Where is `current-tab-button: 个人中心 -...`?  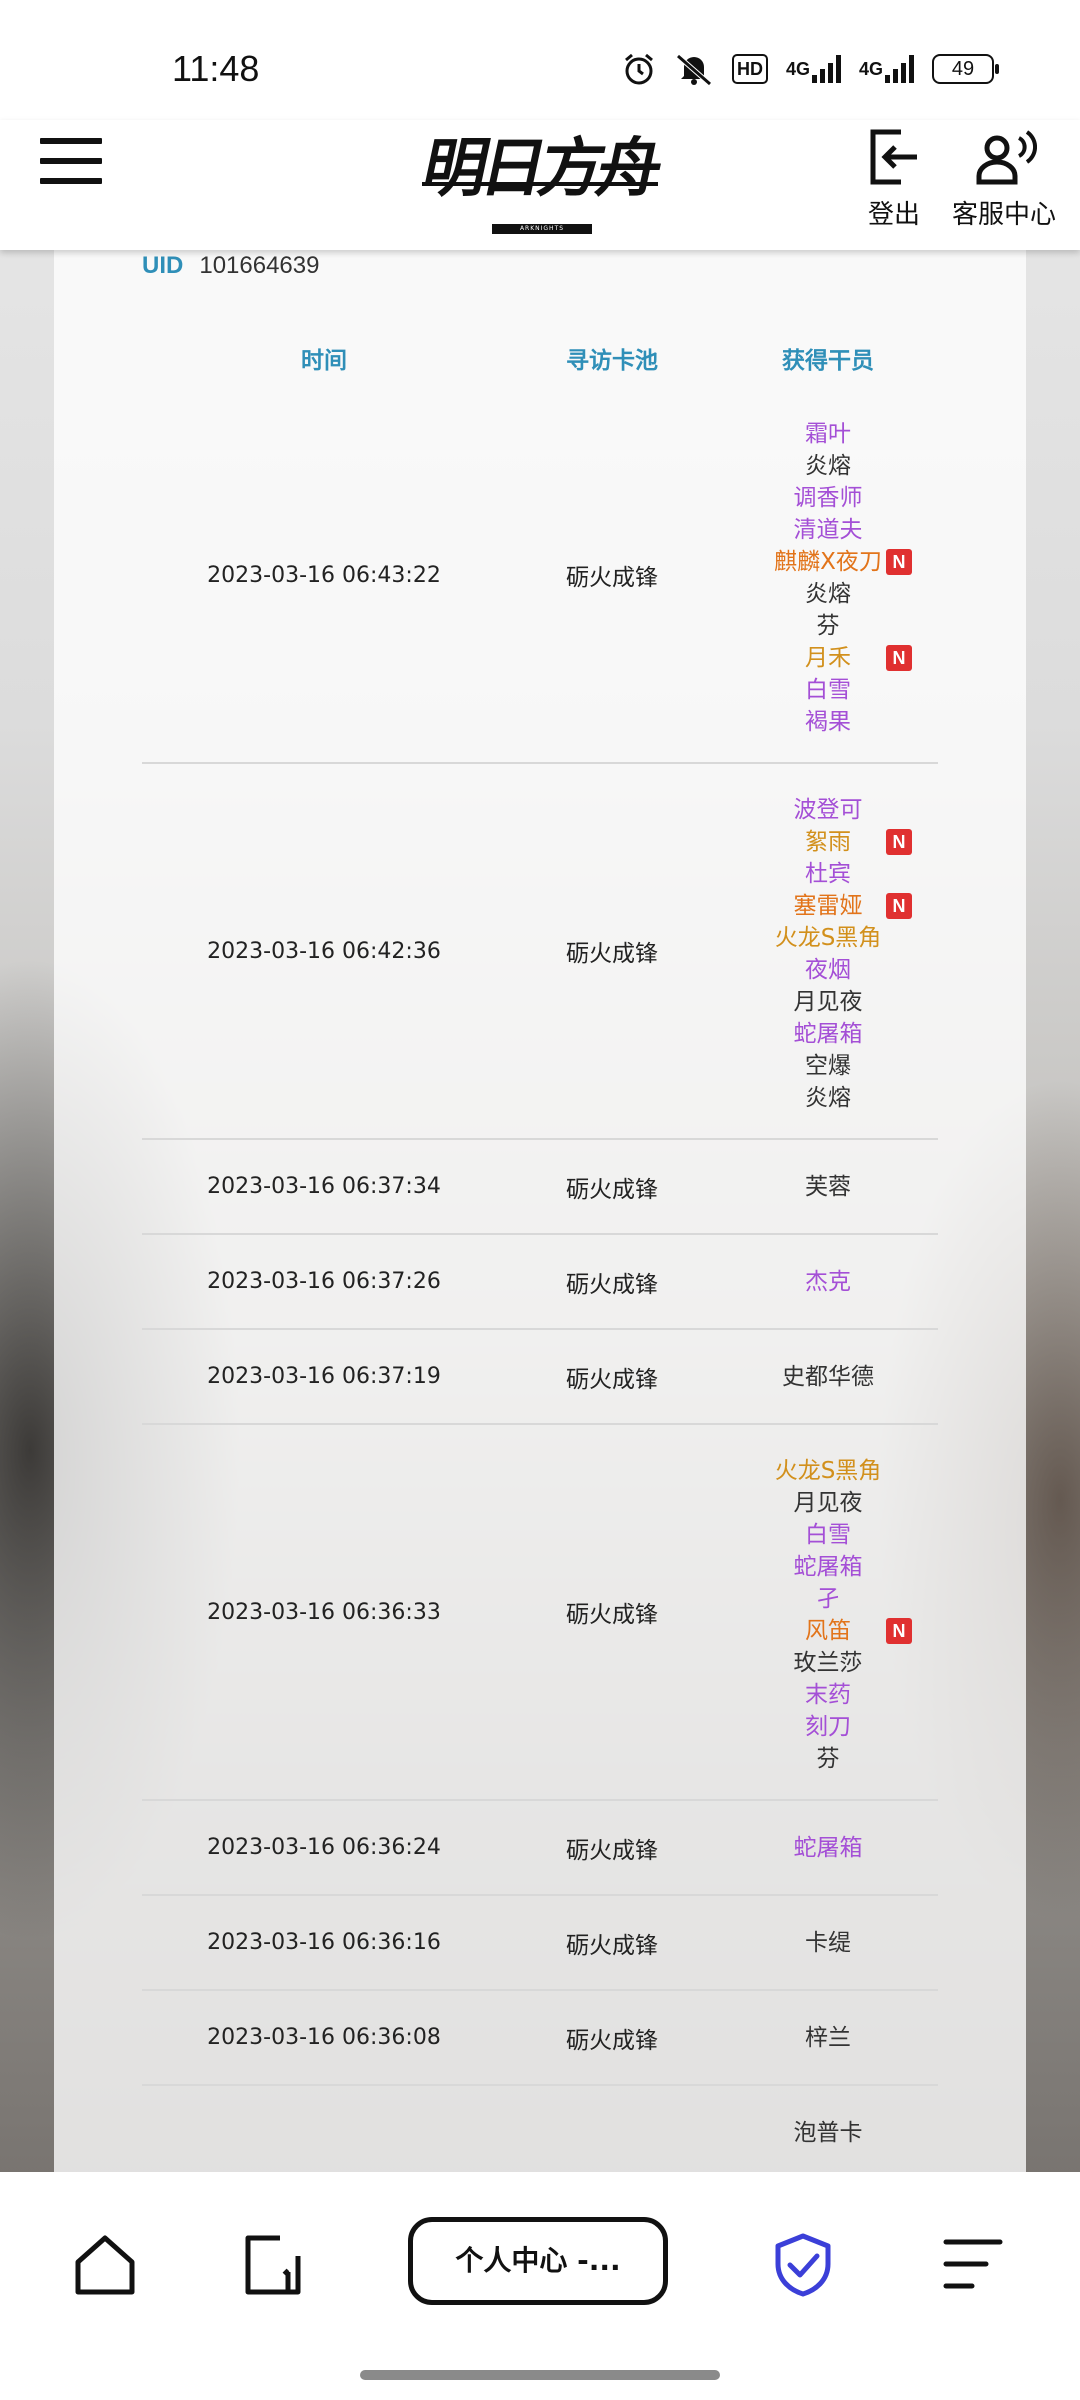
current-tab-button: 个人中心 -... is located at coordinates (538, 2261).